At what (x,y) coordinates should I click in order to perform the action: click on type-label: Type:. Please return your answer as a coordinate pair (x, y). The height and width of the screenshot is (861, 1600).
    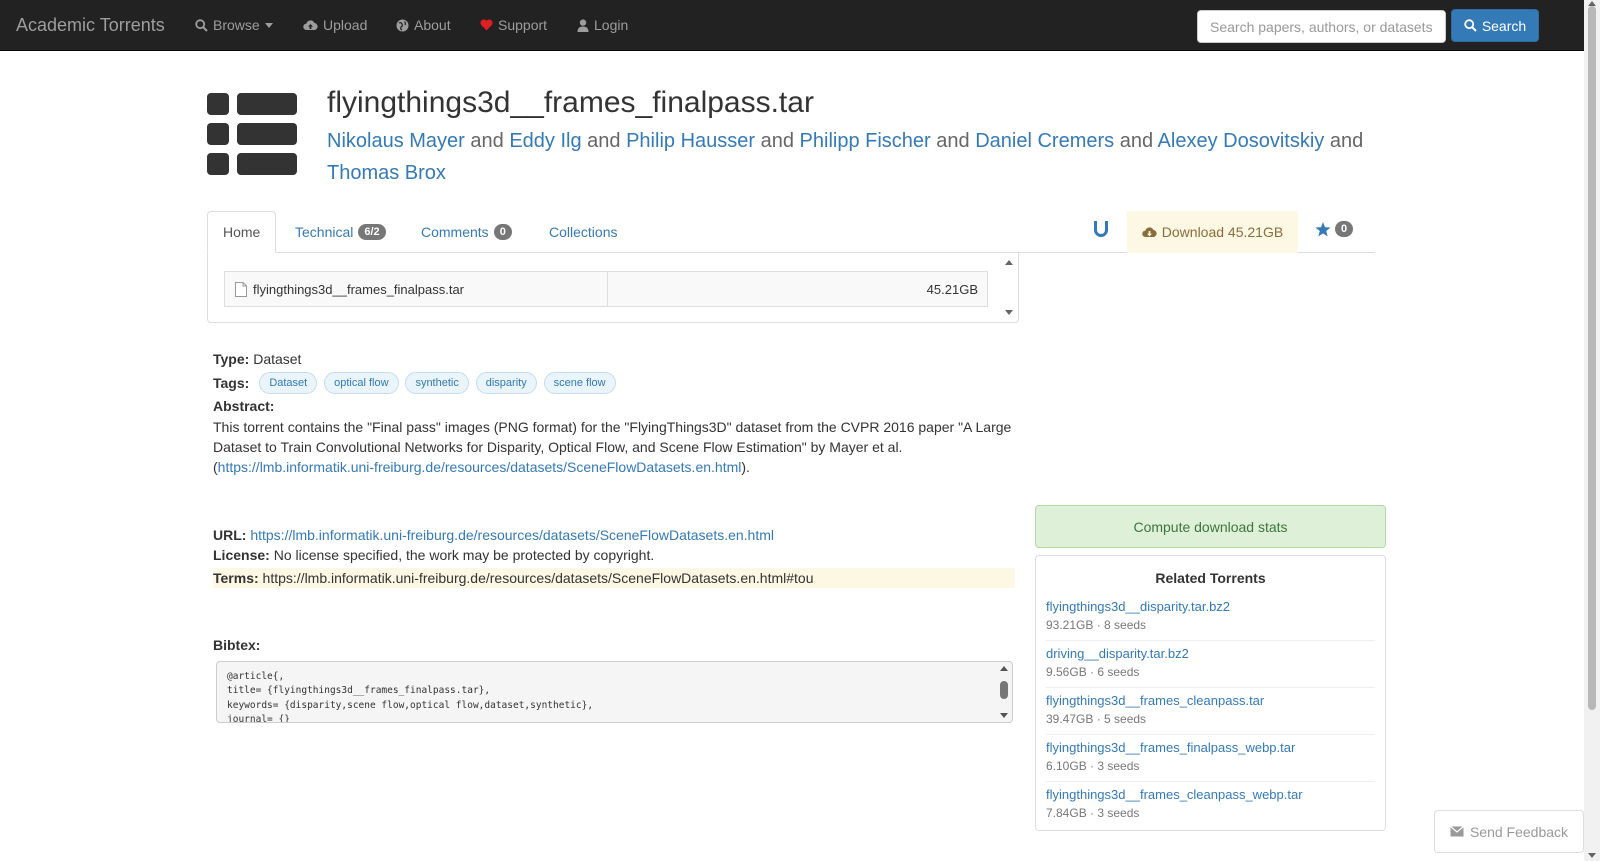
    Looking at the image, I should click on (231, 359).